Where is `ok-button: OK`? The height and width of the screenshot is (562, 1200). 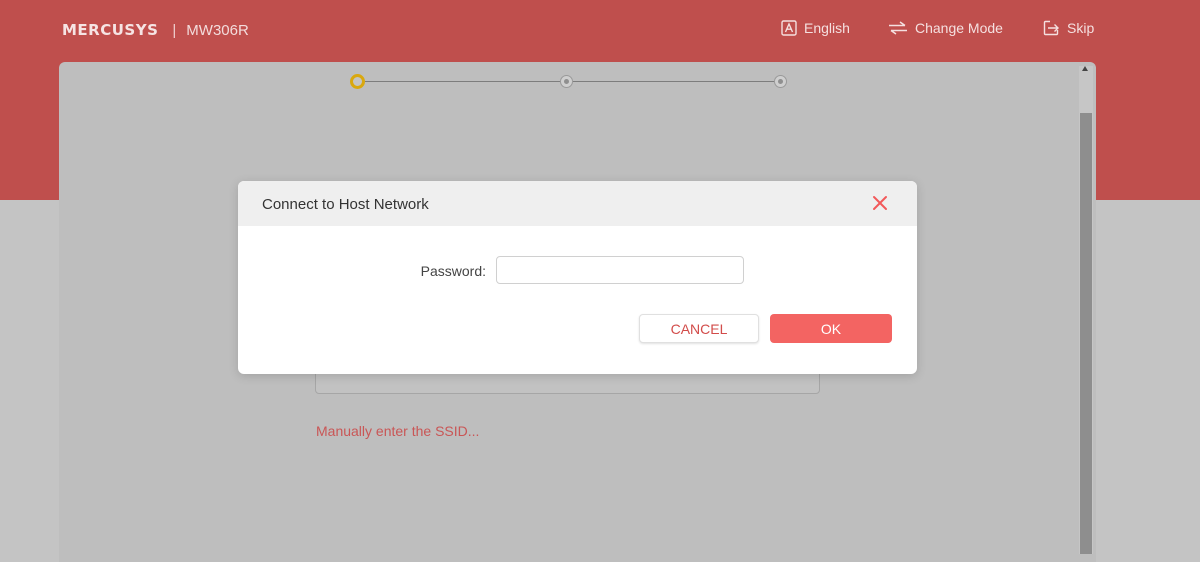 ok-button: OK is located at coordinates (831, 328).